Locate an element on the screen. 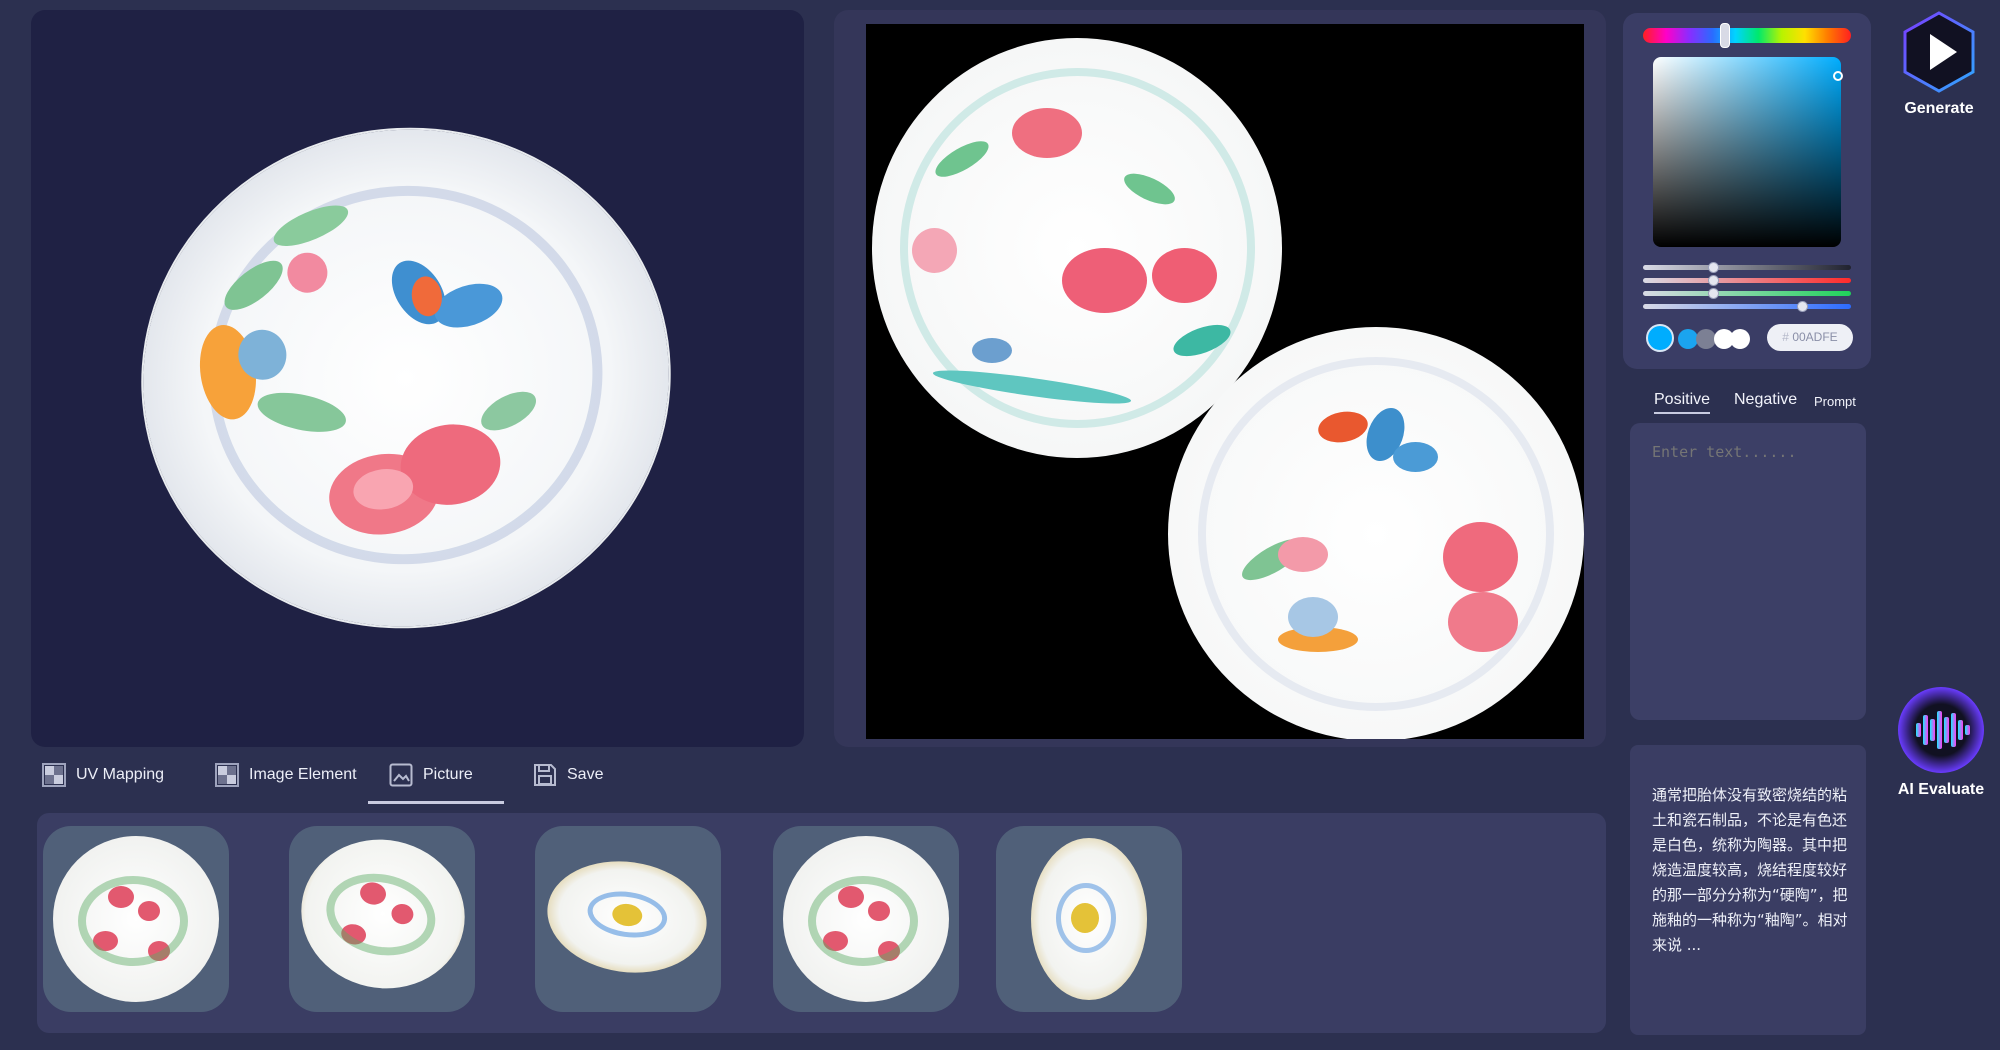  save-label: Save is located at coordinates (585, 774).